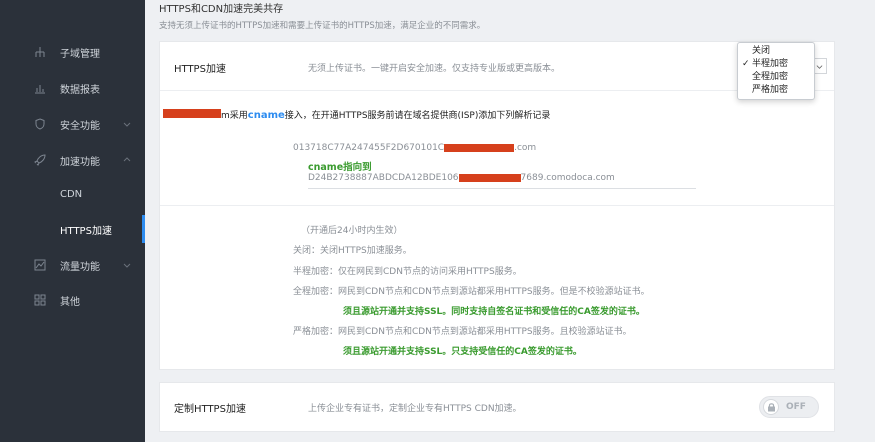 The height and width of the screenshot is (442, 875). I want to click on sidebar-item-label: 安全功能, so click(80, 126).